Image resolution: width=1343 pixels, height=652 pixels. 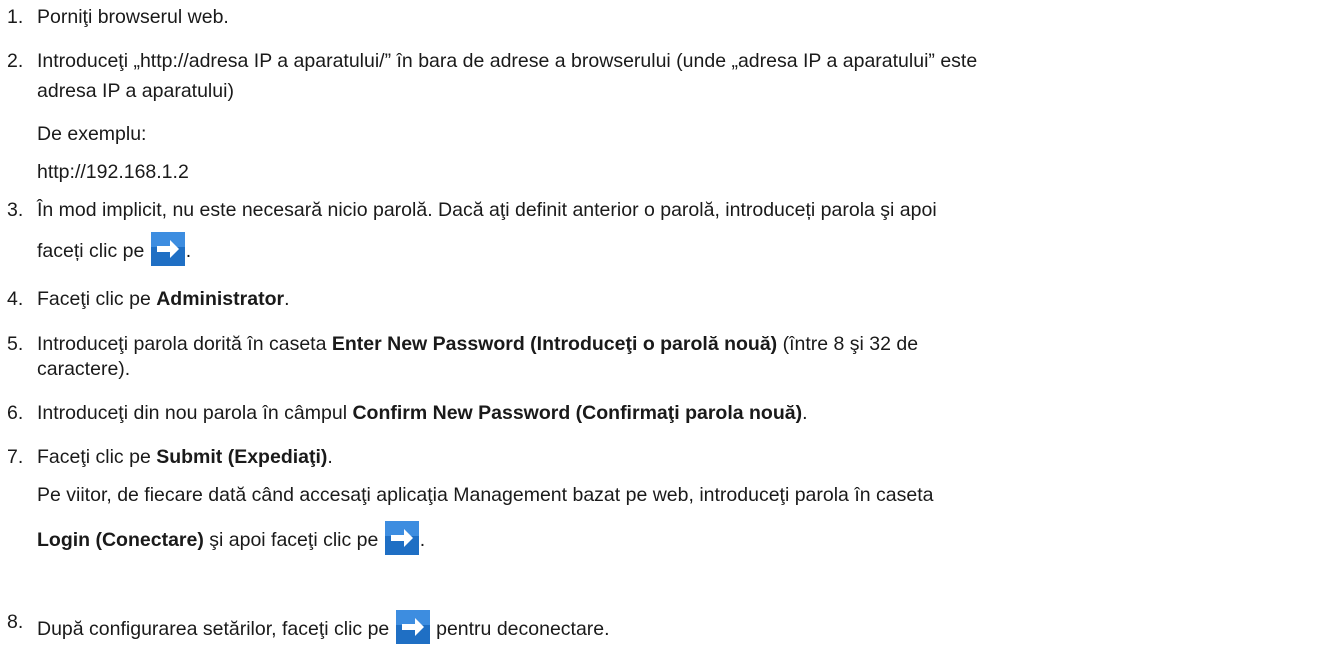 I want to click on step-text-continued: caractere)., so click(x=84, y=369).